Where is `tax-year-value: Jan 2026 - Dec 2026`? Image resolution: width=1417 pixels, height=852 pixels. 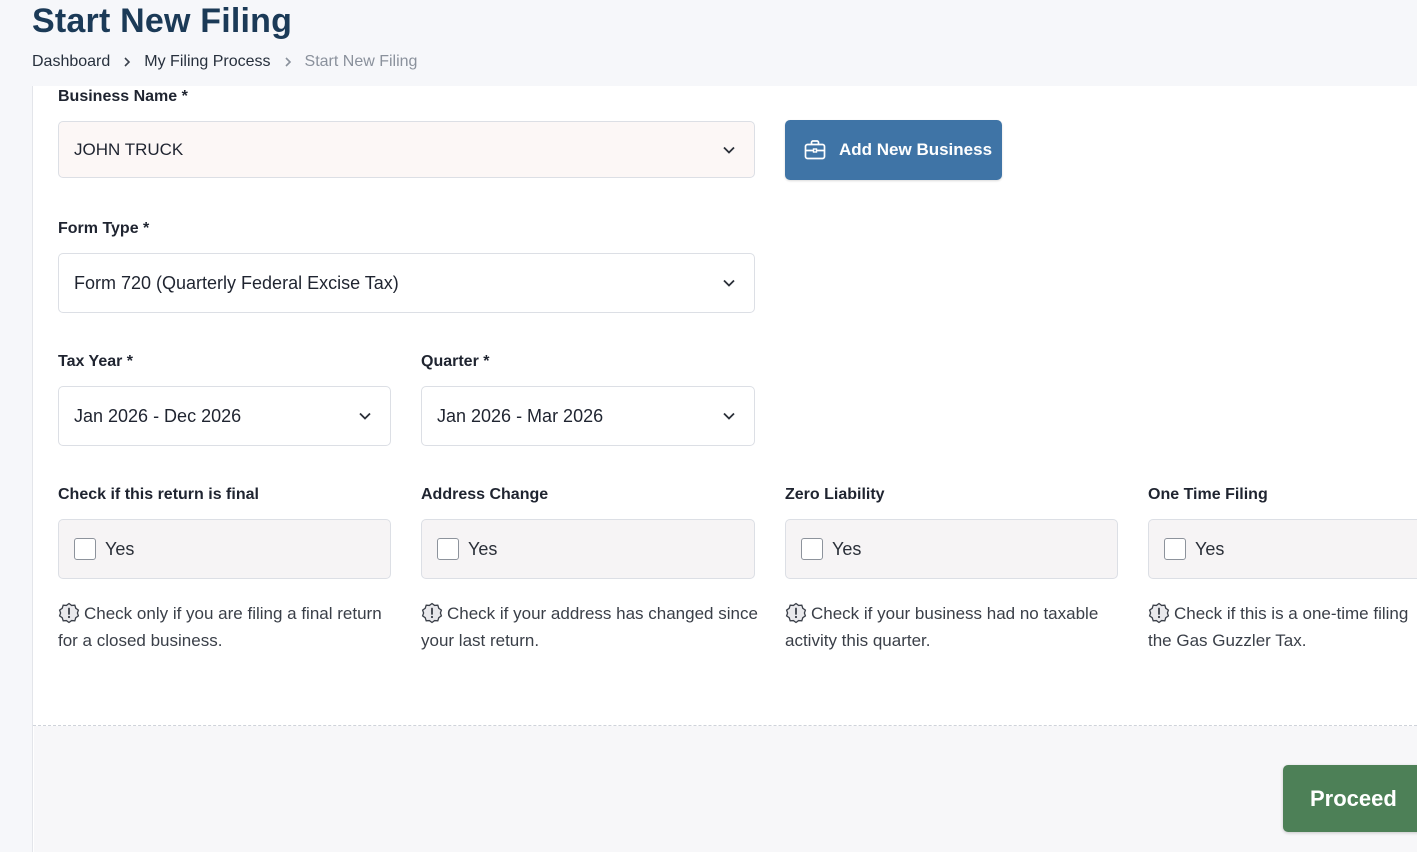
tax-year-value: Jan 2026 - Dec 2026 is located at coordinates (158, 415).